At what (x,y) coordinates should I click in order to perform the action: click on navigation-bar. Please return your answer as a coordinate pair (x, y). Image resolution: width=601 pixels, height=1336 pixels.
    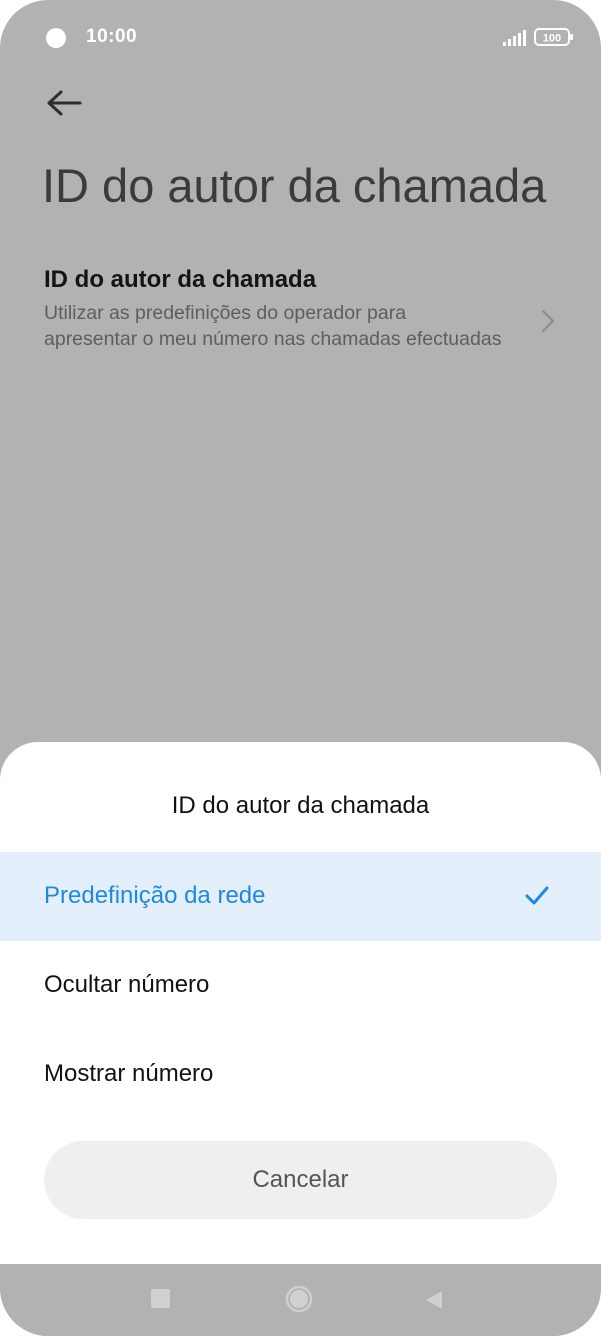
    Looking at the image, I should click on (300, 1300).